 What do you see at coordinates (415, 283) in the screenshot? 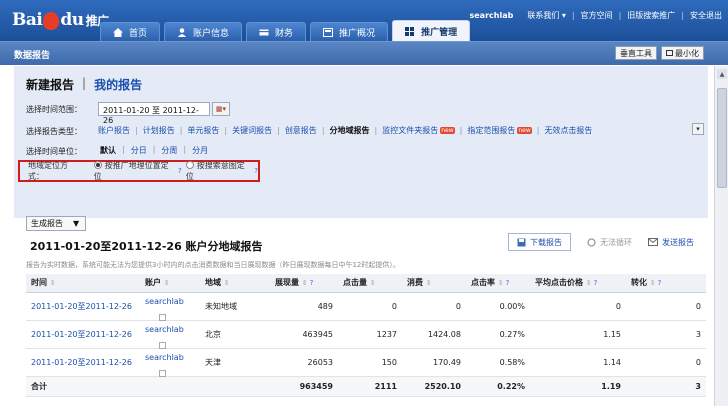
I see `column-label: 消费` at bounding box center [415, 283].